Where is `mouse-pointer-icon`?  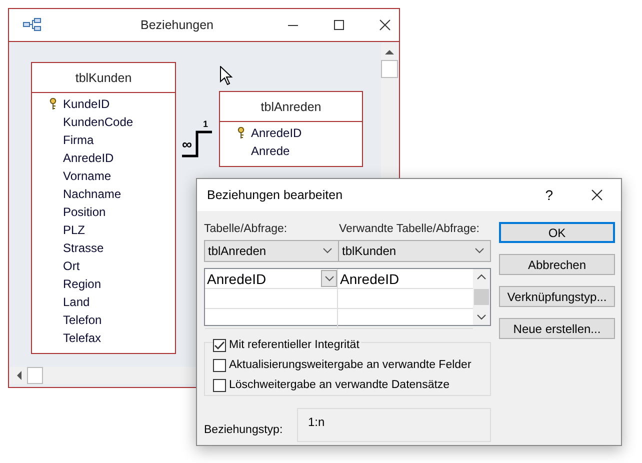 mouse-pointer-icon is located at coordinates (226, 75).